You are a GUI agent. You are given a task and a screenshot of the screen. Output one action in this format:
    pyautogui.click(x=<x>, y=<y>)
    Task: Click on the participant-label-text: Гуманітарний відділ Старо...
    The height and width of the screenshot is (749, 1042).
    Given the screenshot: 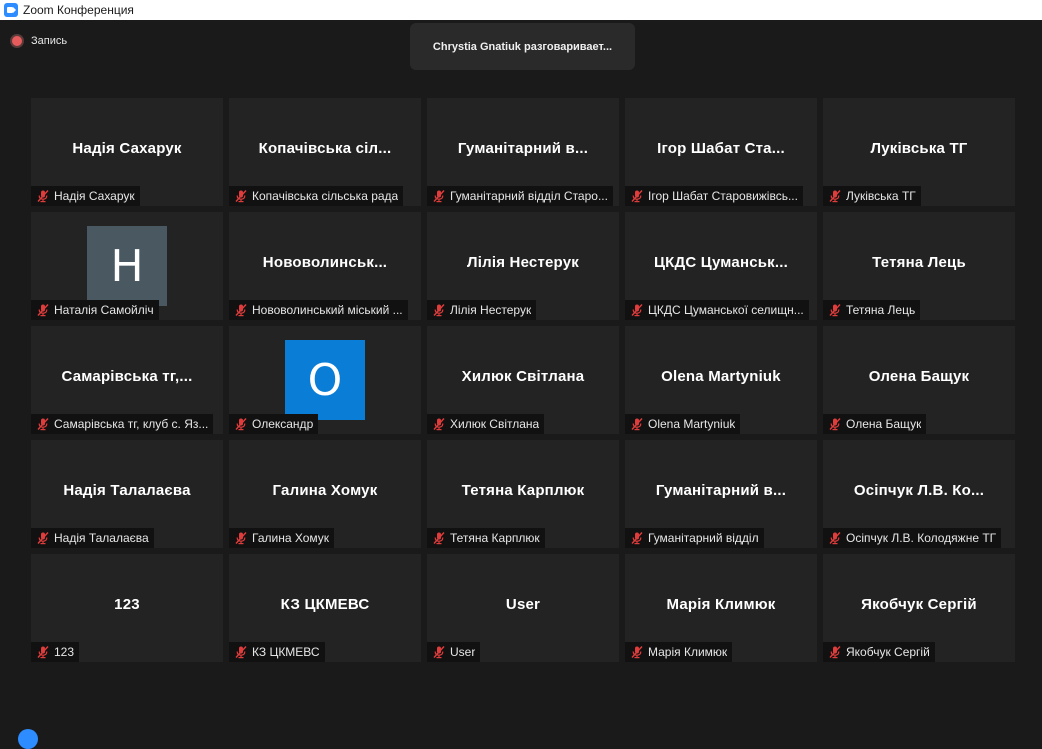 What is the action you would take?
    pyautogui.click(x=529, y=196)
    